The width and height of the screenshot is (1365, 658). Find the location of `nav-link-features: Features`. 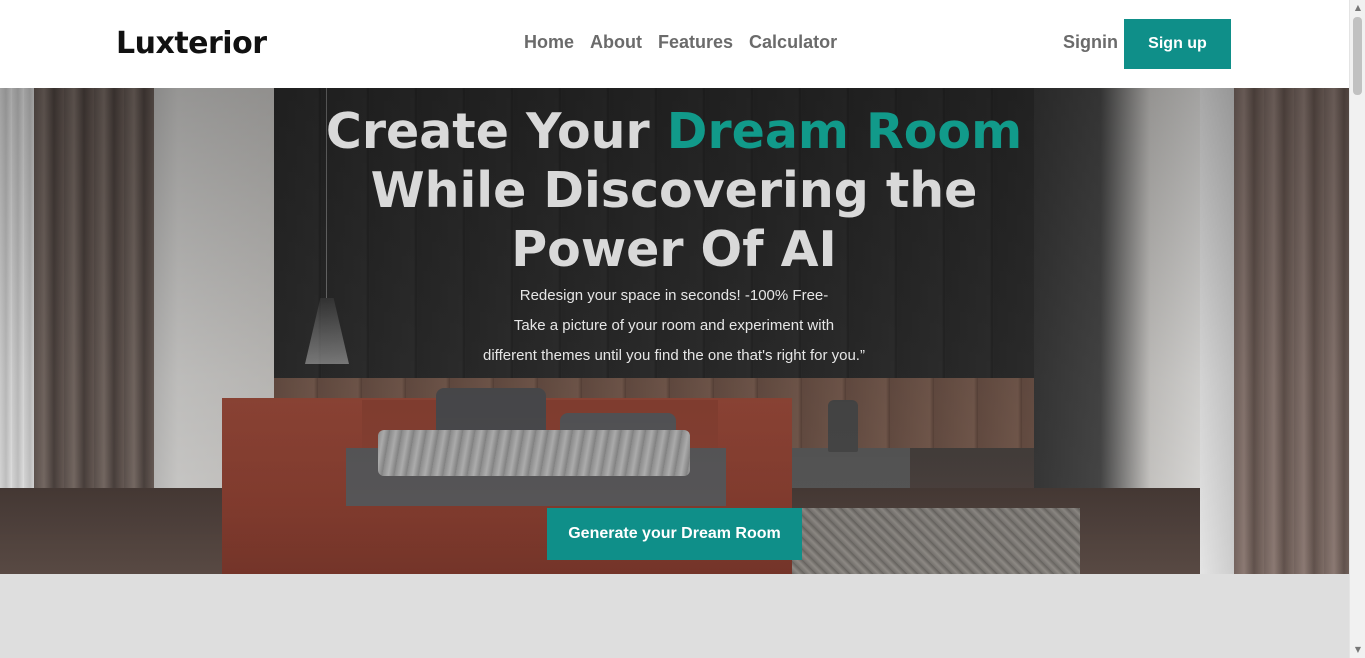

nav-link-features: Features is located at coordinates (695, 42).